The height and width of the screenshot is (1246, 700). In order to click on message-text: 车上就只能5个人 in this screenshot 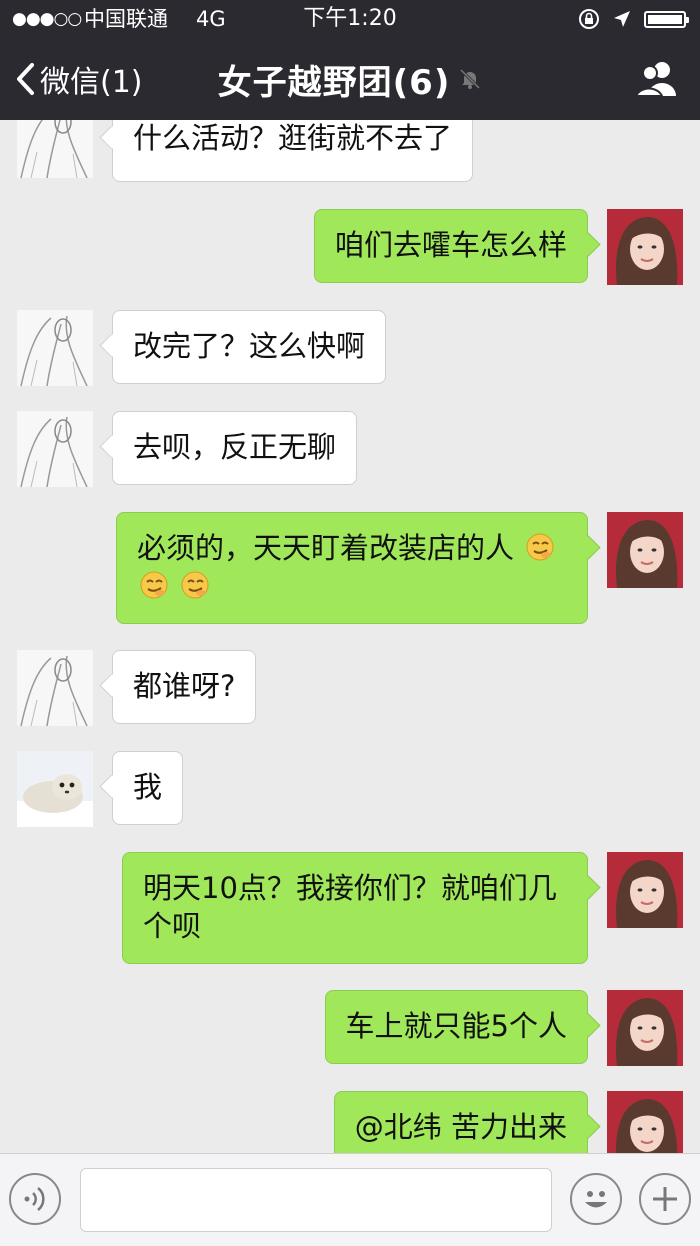, I will do `click(456, 1026)`.